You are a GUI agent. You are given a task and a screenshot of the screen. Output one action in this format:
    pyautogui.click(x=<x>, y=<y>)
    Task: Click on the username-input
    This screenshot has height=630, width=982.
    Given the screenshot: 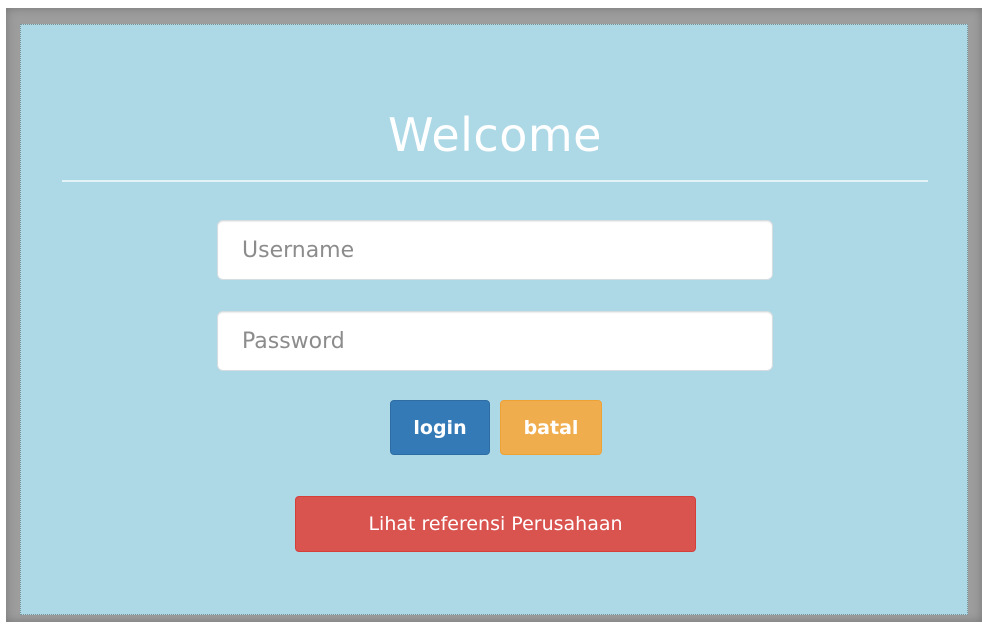 What is the action you would take?
    pyautogui.click(x=495, y=250)
    